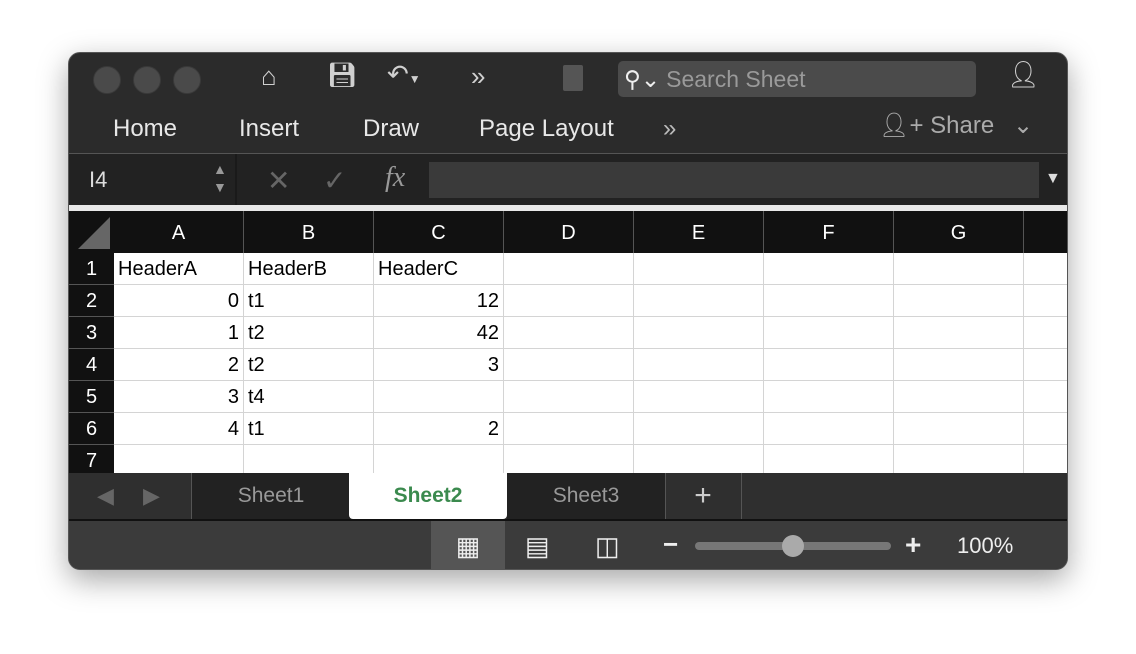 This screenshot has height=654, width=1136. Describe the element at coordinates (91, 429) in the screenshot. I see `row-header-6: 6` at that location.